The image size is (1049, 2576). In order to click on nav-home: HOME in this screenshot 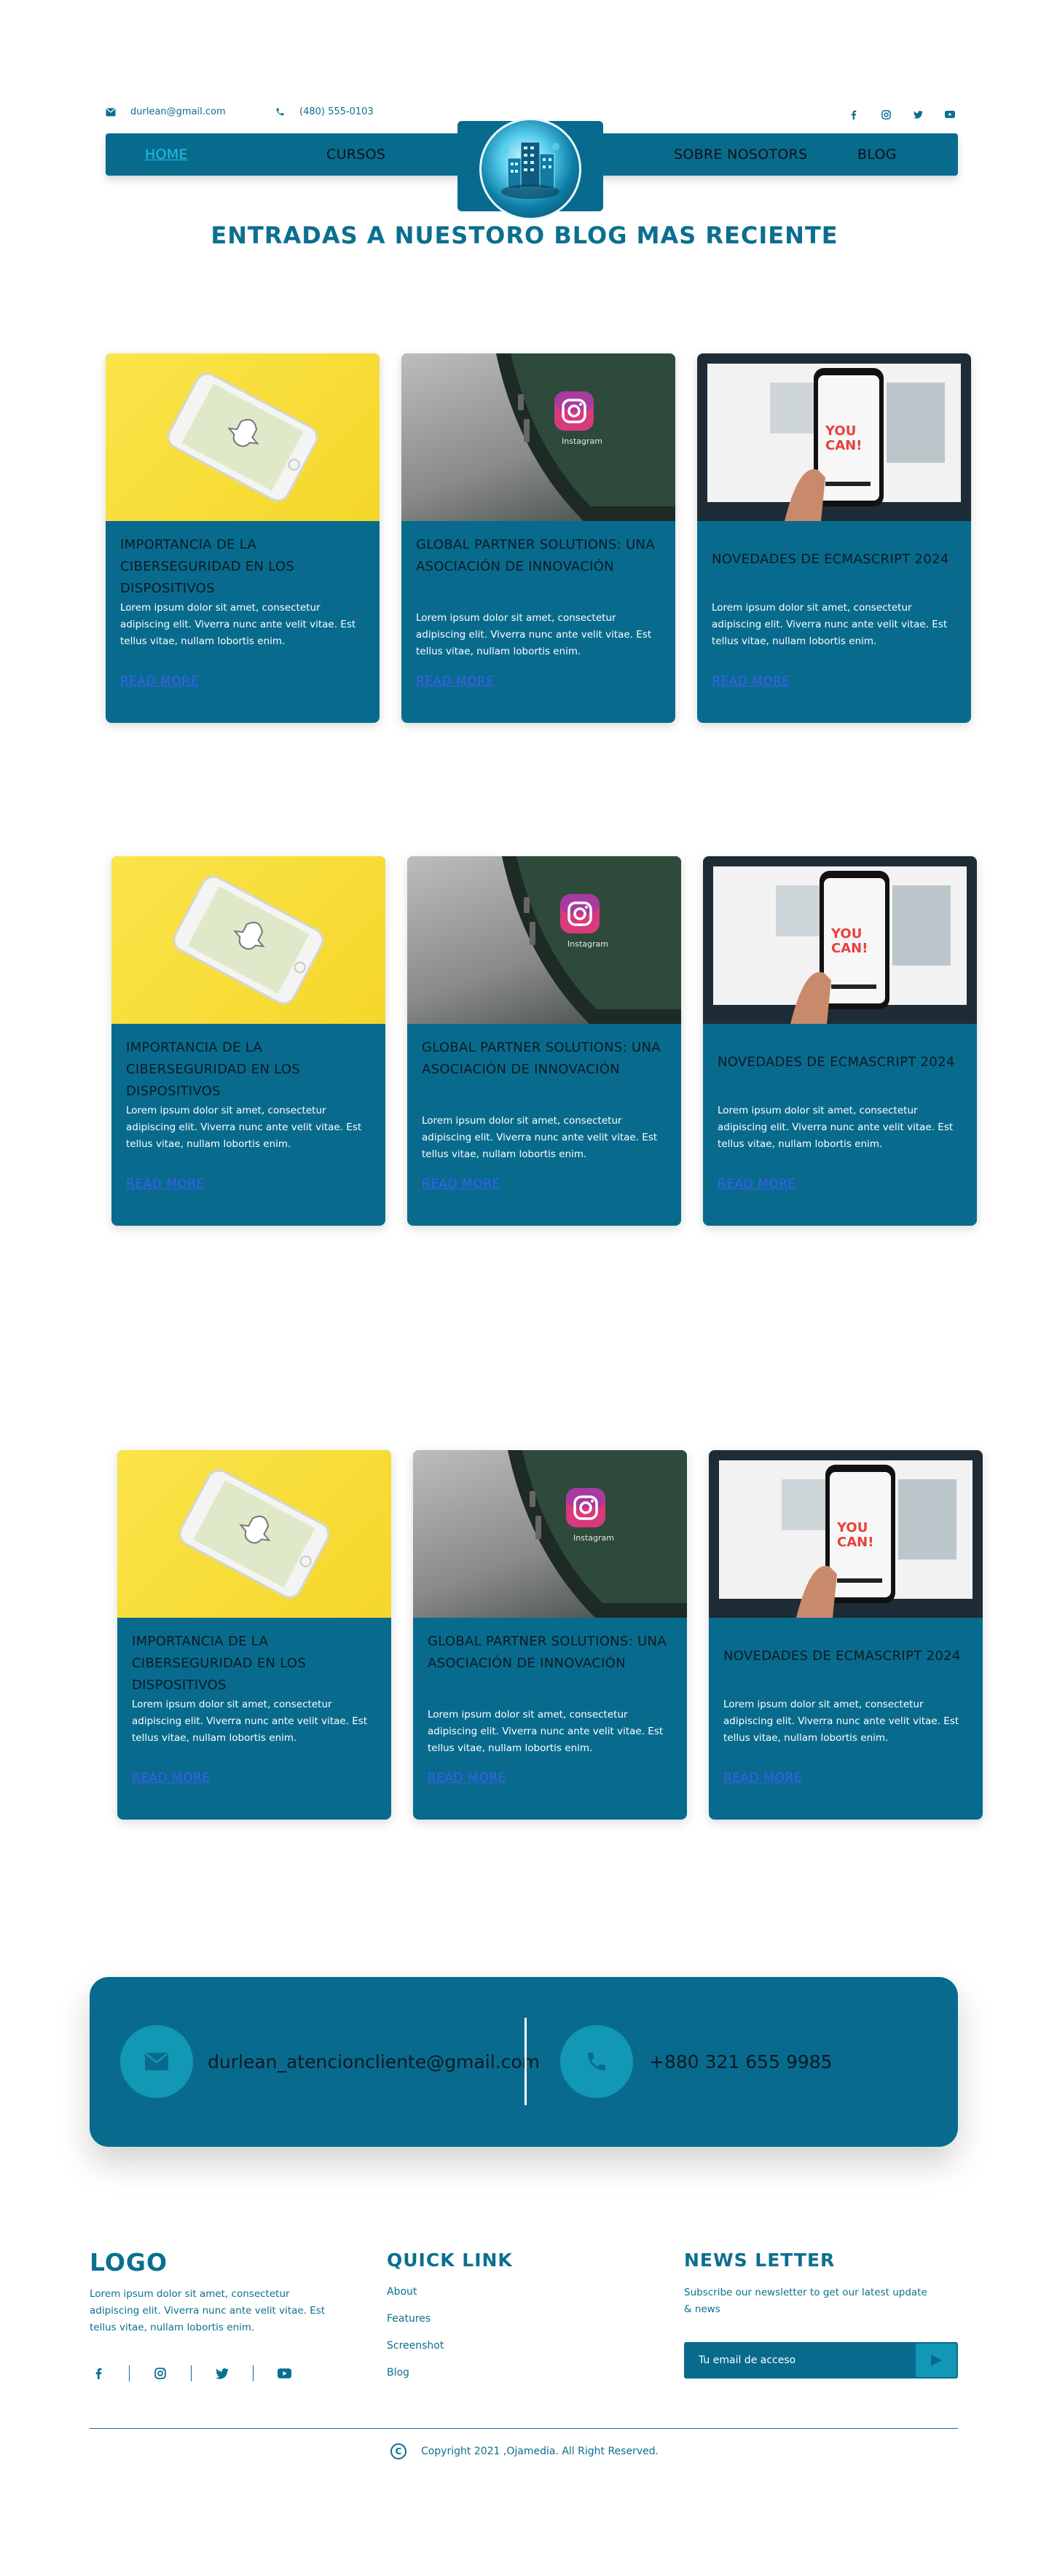, I will do `click(166, 154)`.